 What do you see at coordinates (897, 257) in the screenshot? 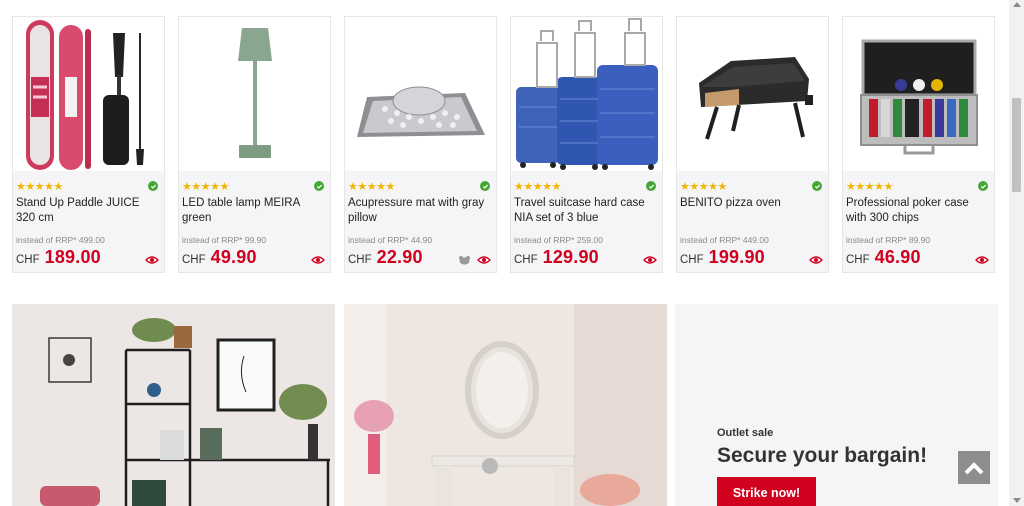
I see `price-amount: 46.90` at bounding box center [897, 257].